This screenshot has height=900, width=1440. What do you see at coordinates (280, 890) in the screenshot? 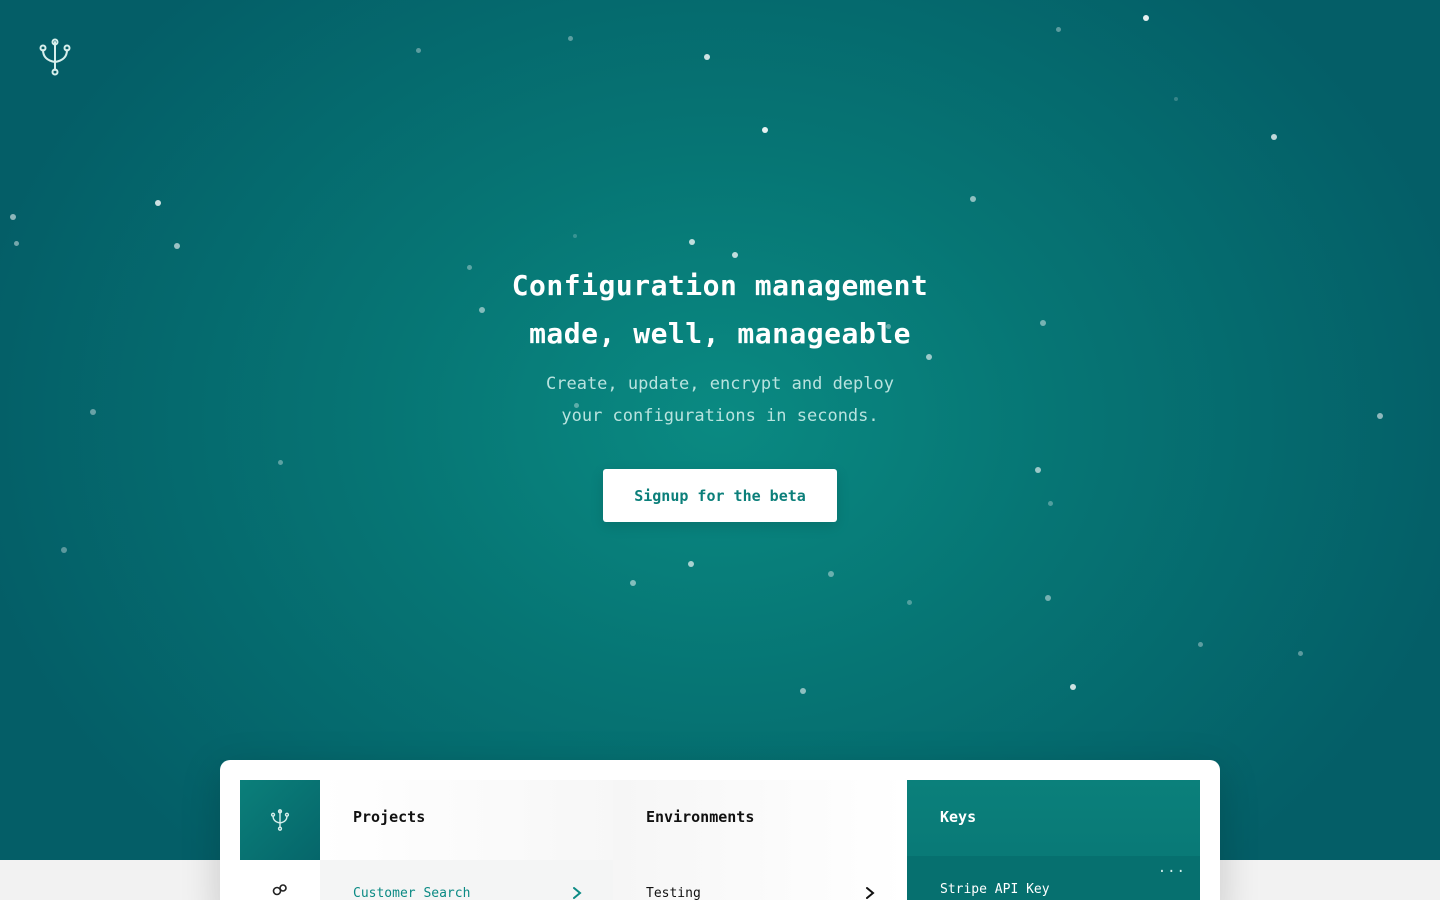
I see `infinity-icon` at bounding box center [280, 890].